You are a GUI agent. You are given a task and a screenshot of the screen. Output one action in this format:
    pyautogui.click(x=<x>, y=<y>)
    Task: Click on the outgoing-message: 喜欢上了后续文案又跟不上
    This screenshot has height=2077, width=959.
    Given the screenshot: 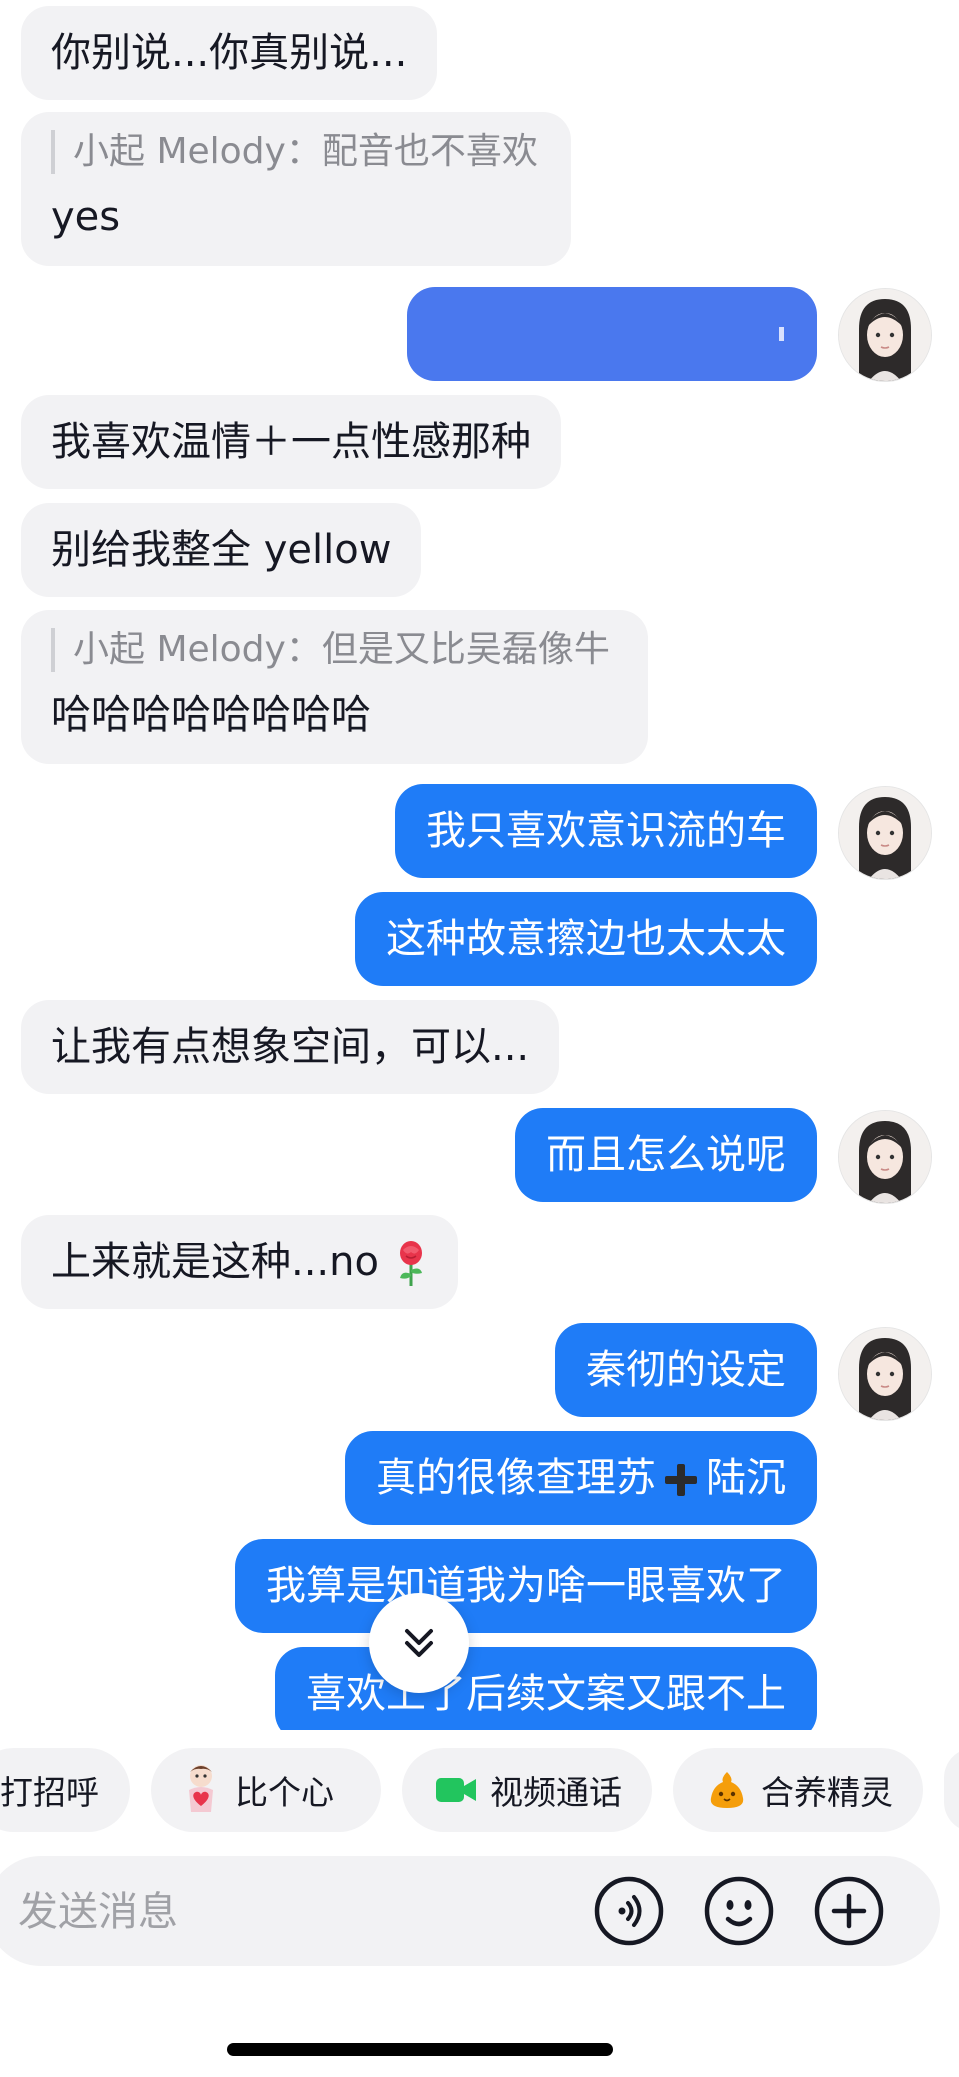 What is the action you would take?
    pyautogui.click(x=546, y=1688)
    